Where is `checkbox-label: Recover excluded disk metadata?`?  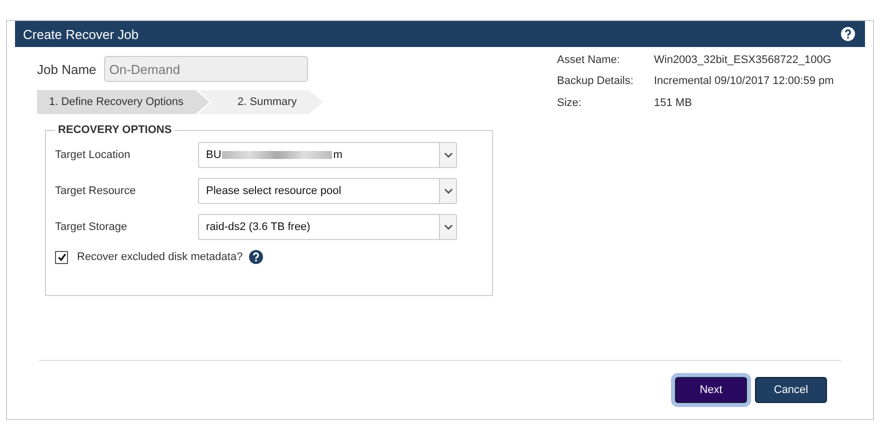 checkbox-label: Recover excluded disk metadata? is located at coordinates (160, 257).